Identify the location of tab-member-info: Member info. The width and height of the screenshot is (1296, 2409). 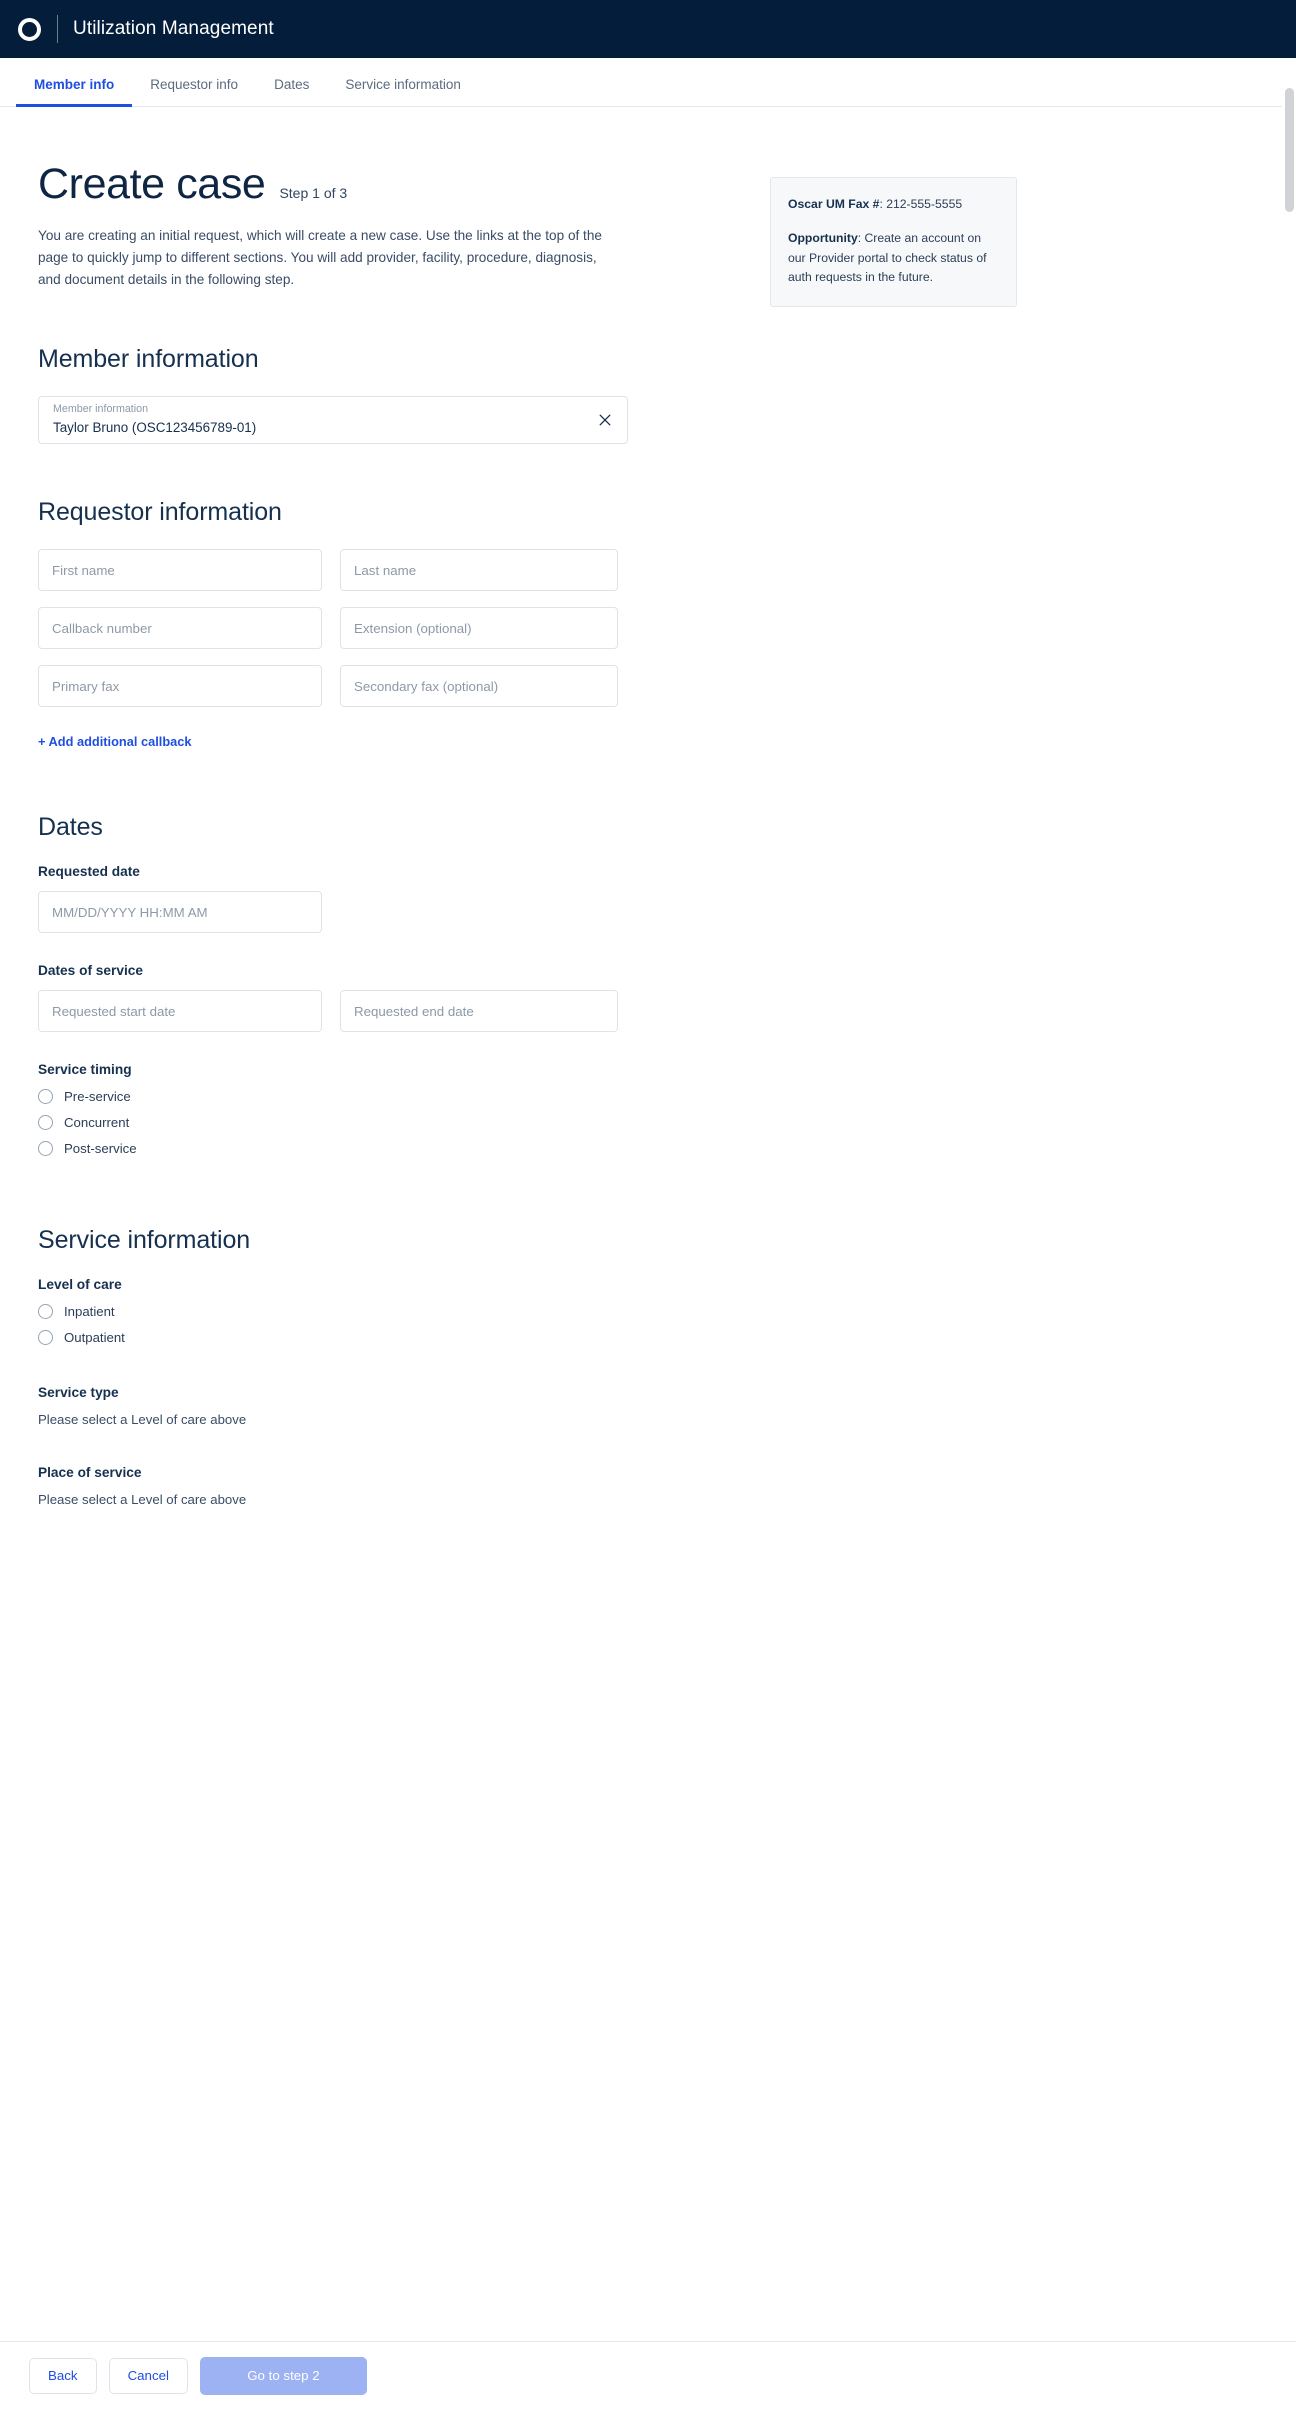
(74, 92).